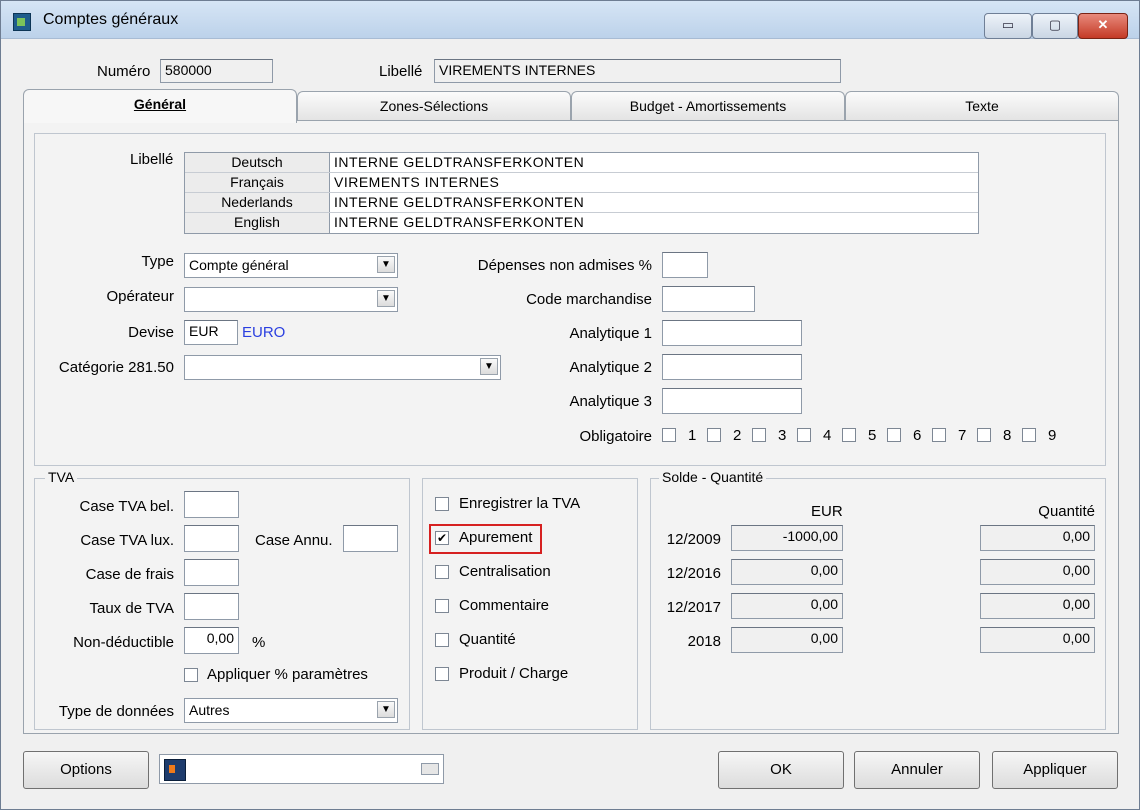 The image size is (1140, 810). What do you see at coordinates (693, 573) in the screenshot?
I see `solde-period: 12/2016` at bounding box center [693, 573].